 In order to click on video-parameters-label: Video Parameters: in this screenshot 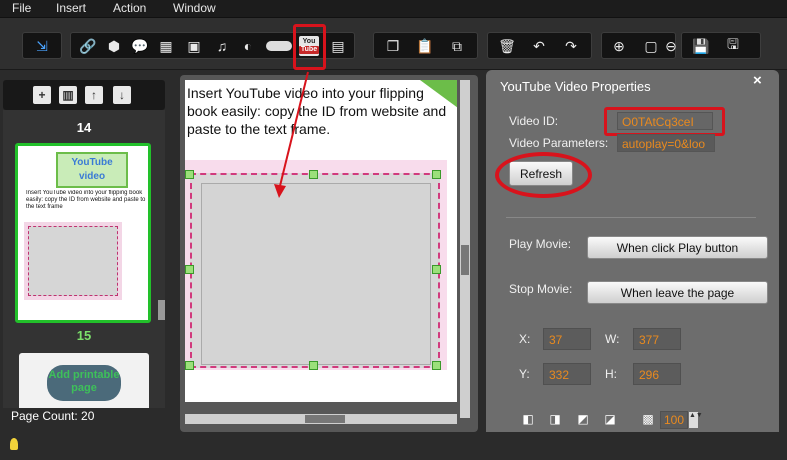, I will do `click(559, 143)`.